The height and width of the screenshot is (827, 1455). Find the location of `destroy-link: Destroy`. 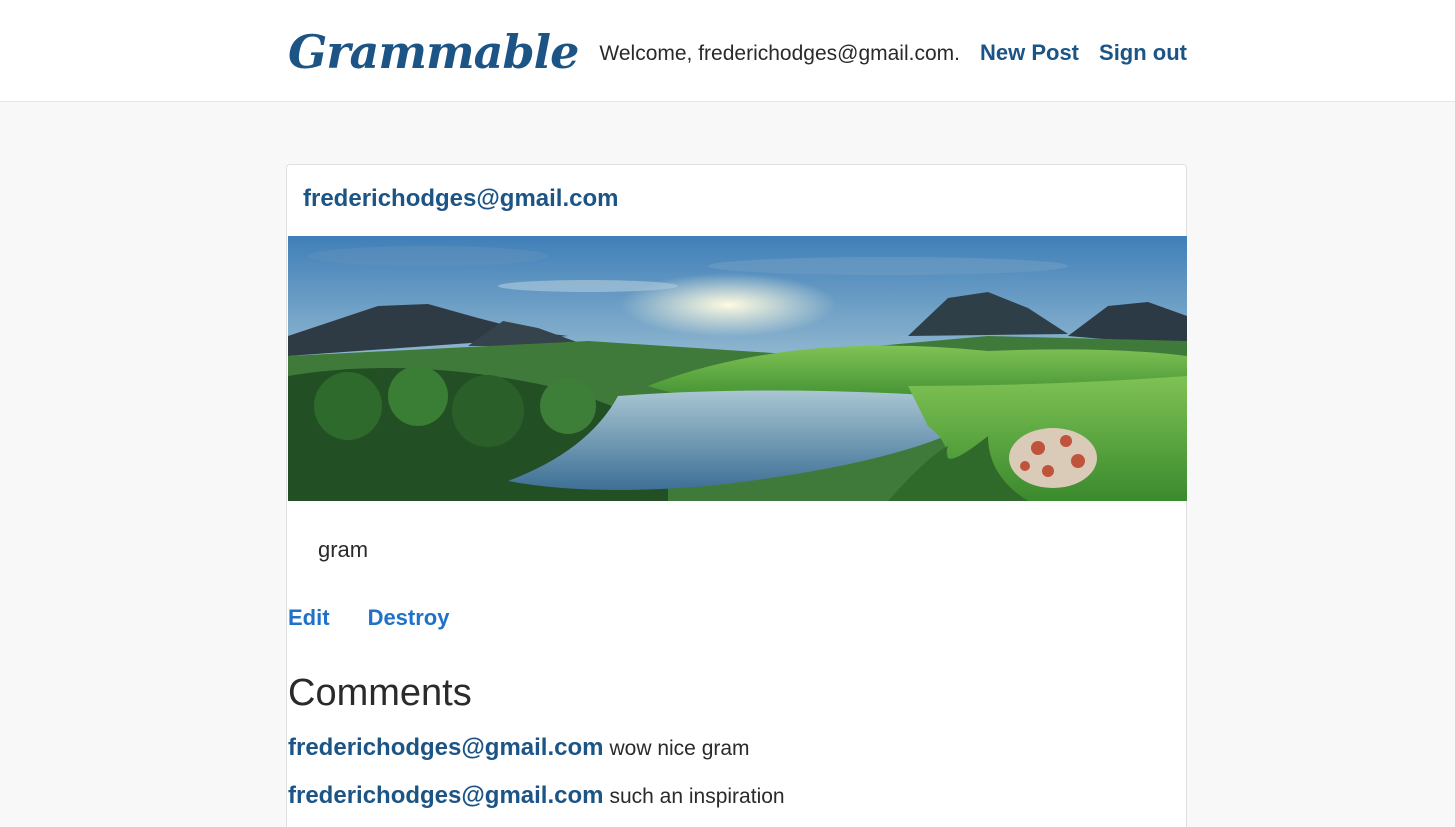

destroy-link: Destroy is located at coordinates (409, 618).